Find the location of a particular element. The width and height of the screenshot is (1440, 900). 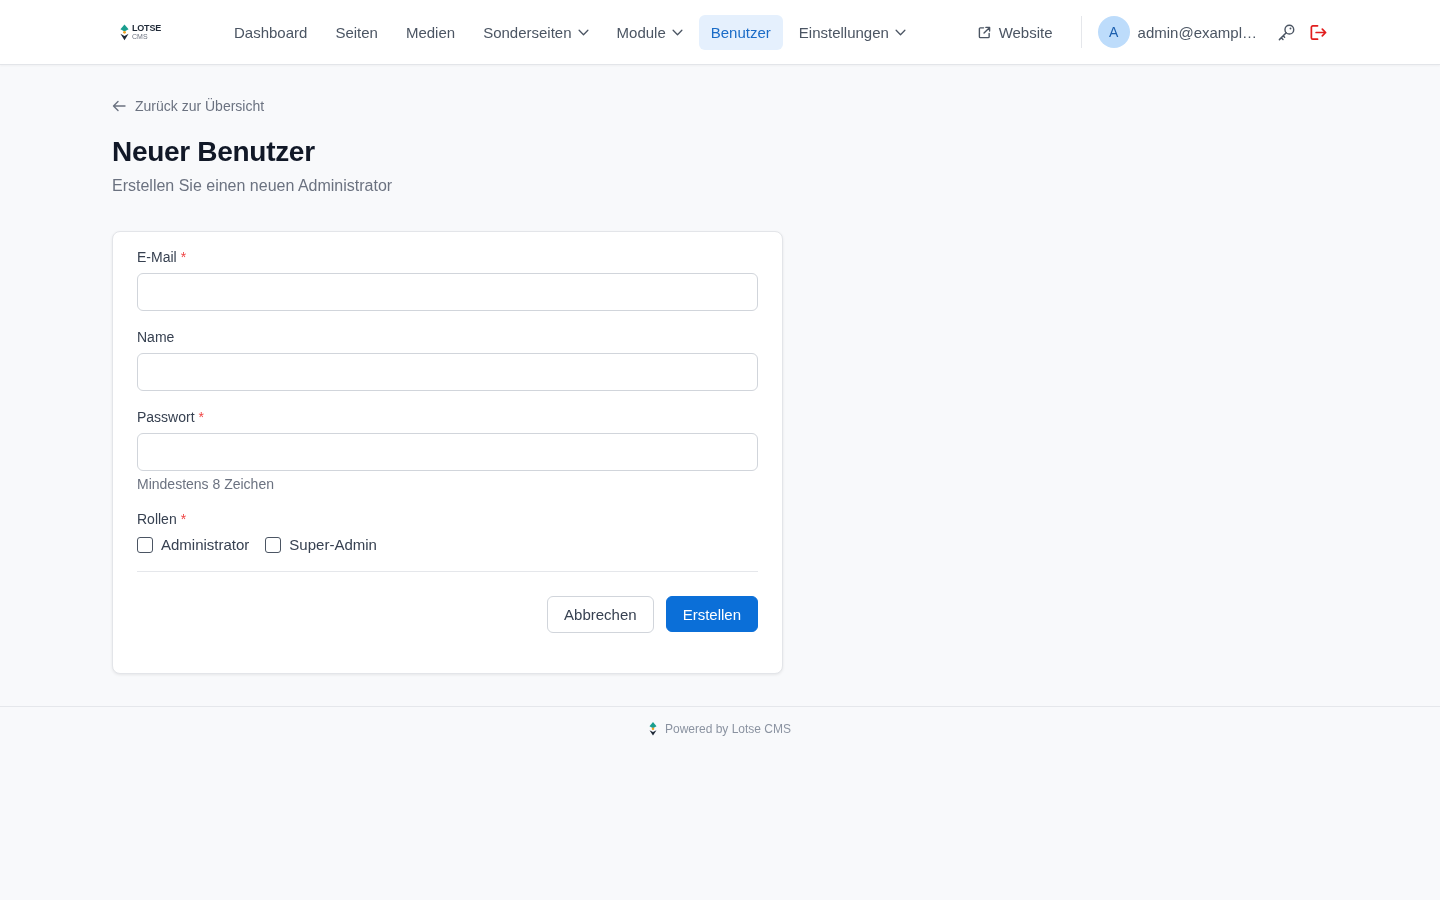

field-label: Name is located at coordinates (156, 337).